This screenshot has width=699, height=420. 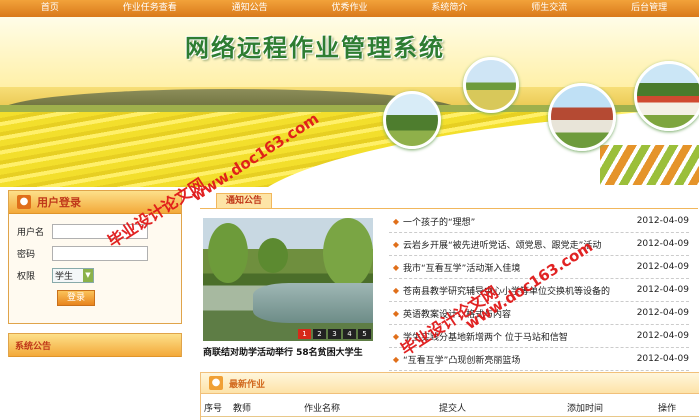 I want to click on slide-page-3: 3, so click(x=334, y=334).